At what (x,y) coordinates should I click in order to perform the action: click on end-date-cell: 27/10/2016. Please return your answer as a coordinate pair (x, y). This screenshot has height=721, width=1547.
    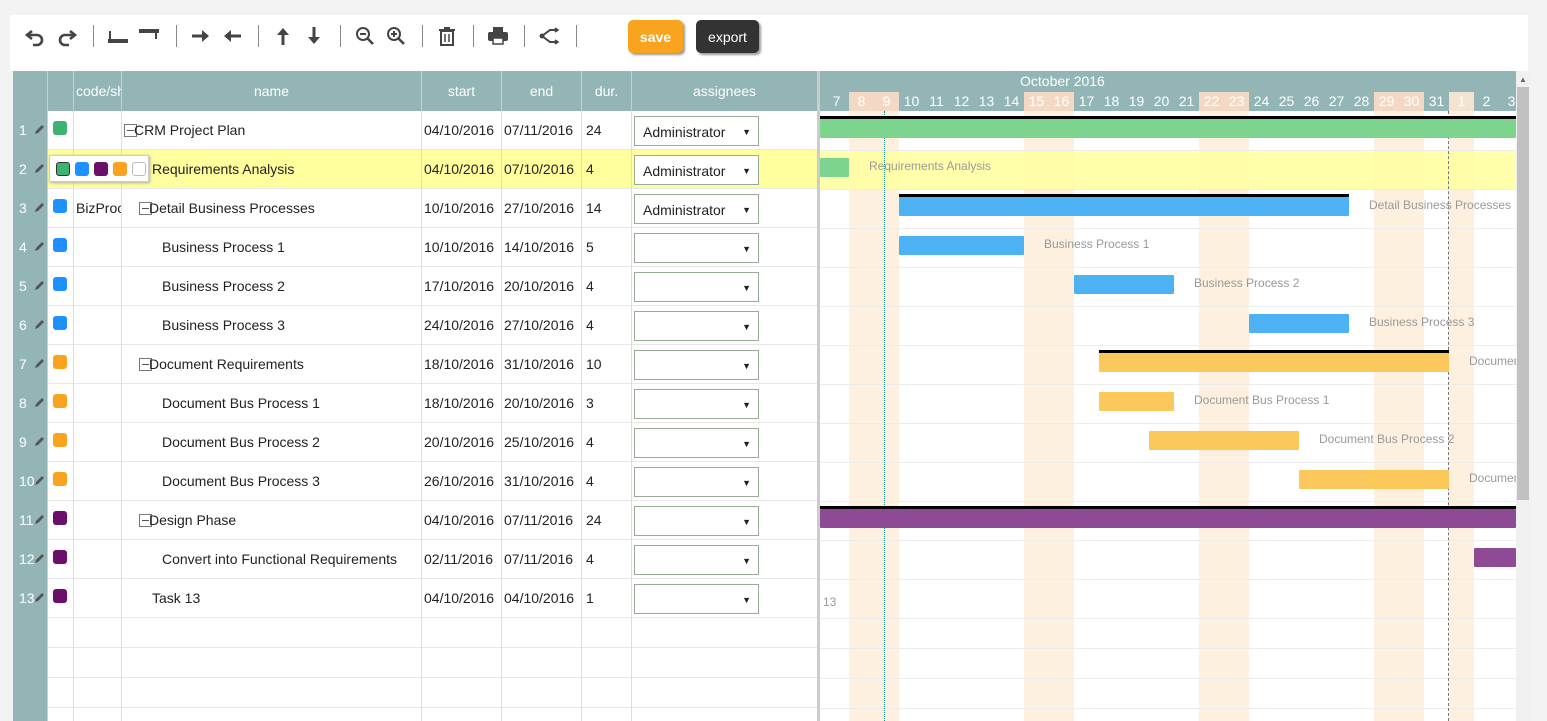
    Looking at the image, I should click on (542, 208).